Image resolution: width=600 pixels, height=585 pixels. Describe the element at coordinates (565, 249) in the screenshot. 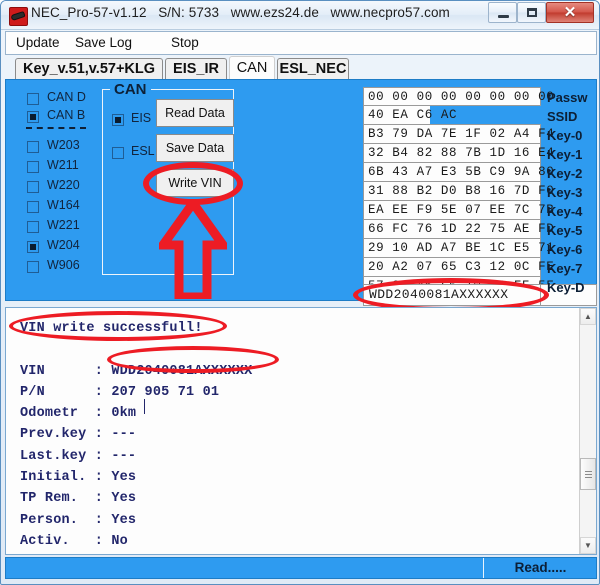

I see `key-data-row-label: Key-6` at that location.